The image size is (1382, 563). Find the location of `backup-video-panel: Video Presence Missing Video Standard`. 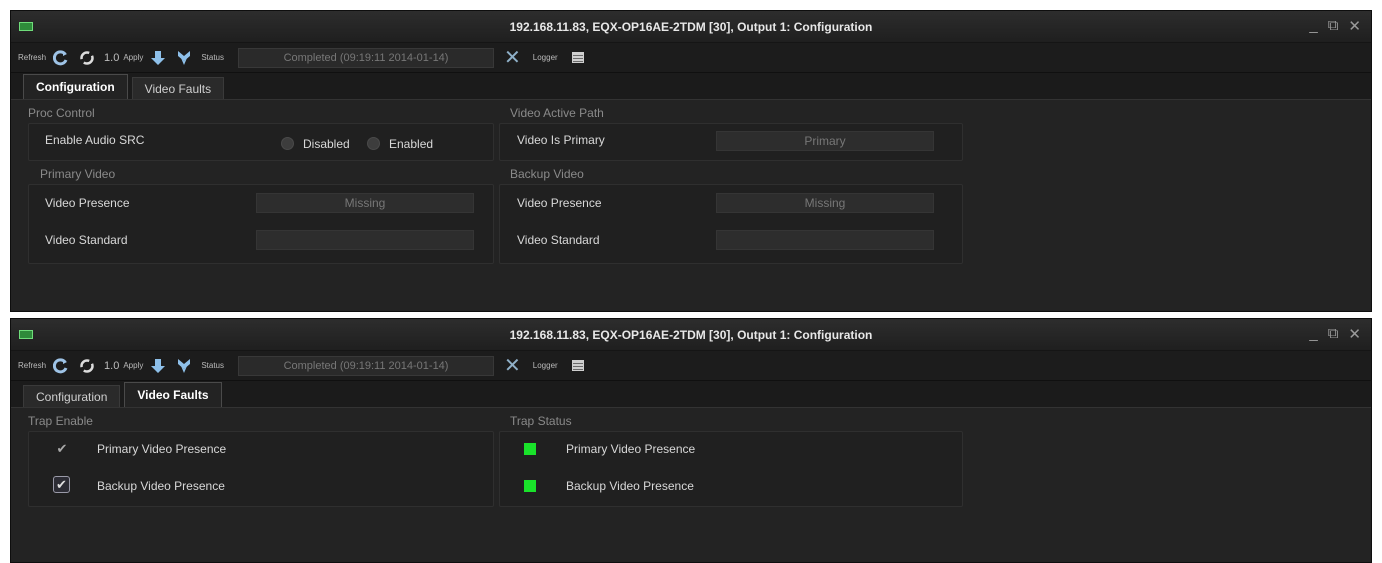

backup-video-panel: Video Presence Missing Video Standard is located at coordinates (731, 224).